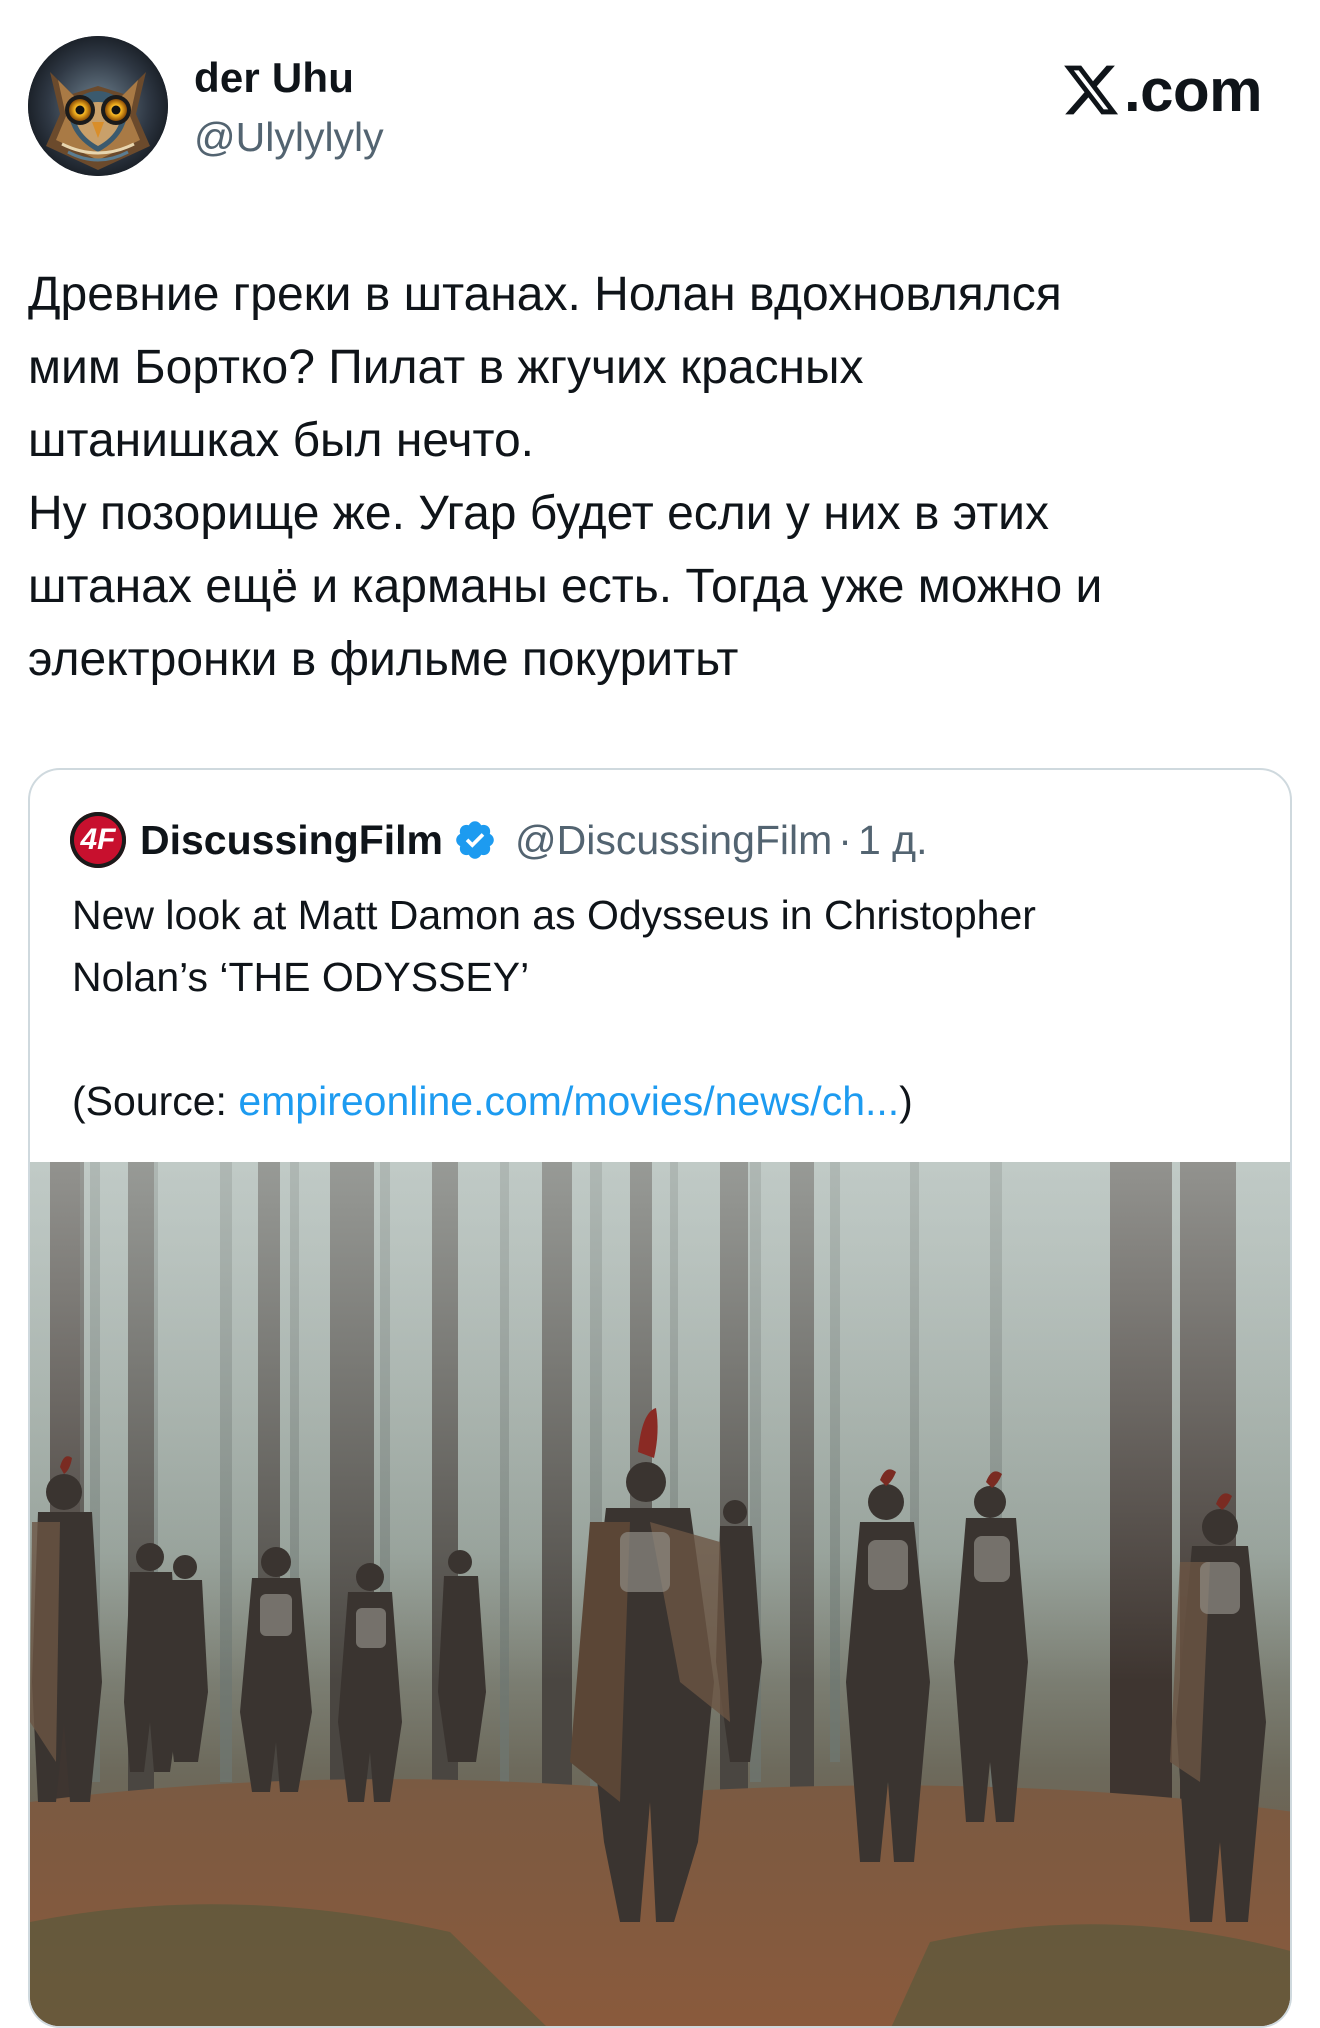  What do you see at coordinates (660, 109) in the screenshot?
I see `tweet-header: der Uhu @Ulylylyly .com` at bounding box center [660, 109].